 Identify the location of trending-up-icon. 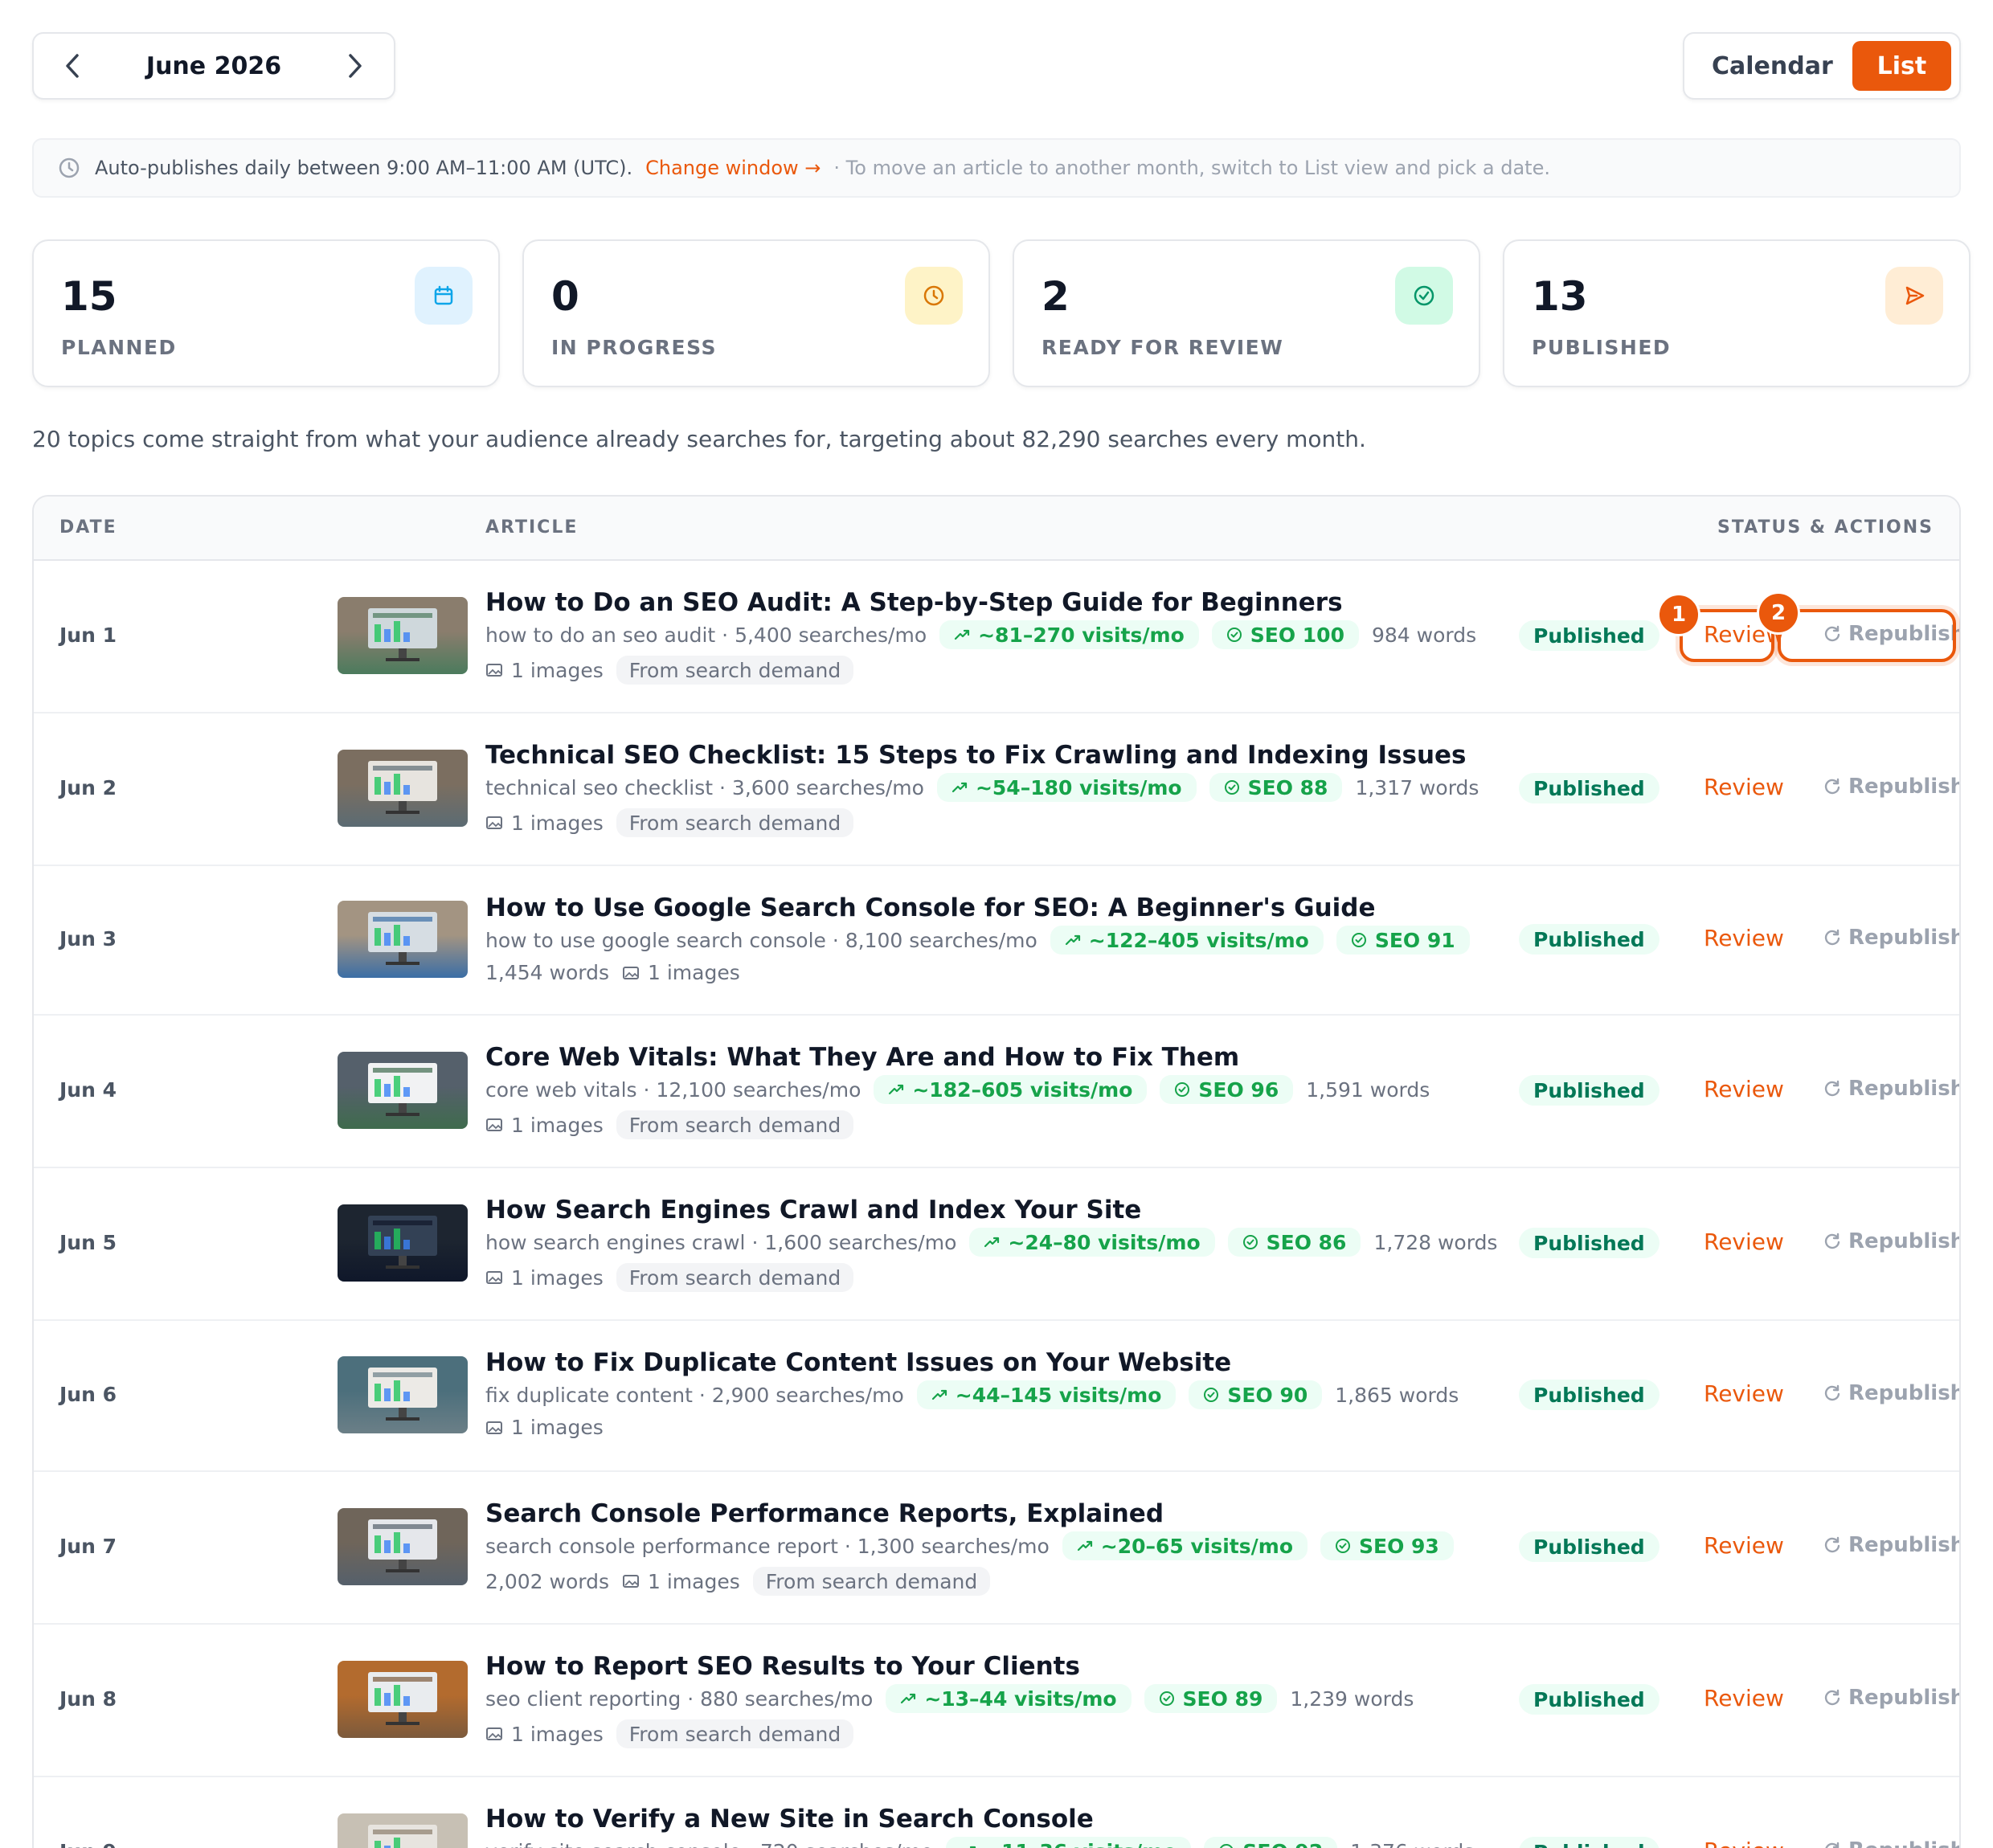
(1072, 940).